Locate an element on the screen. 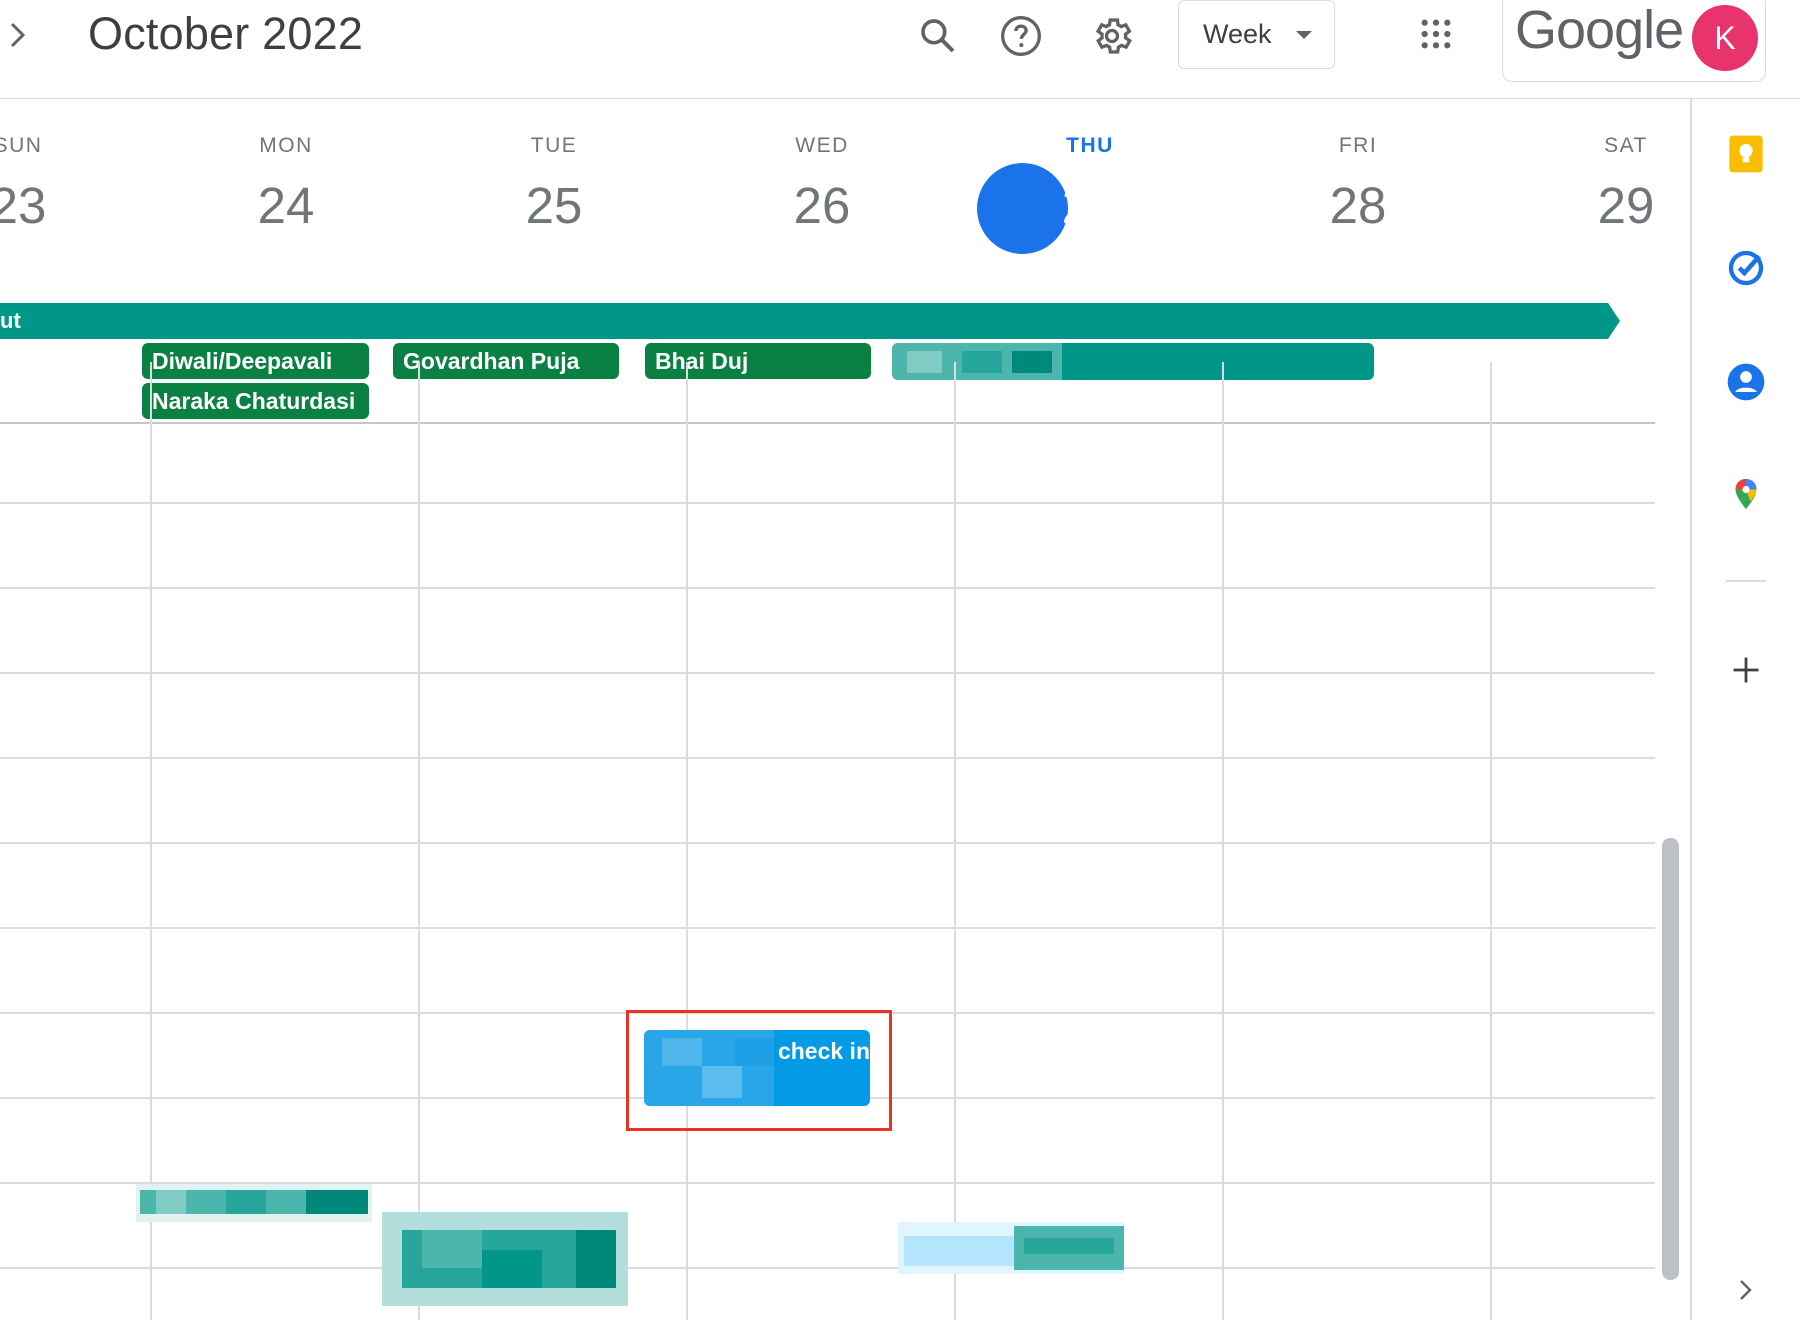  avatar: K is located at coordinates (1725, 38).